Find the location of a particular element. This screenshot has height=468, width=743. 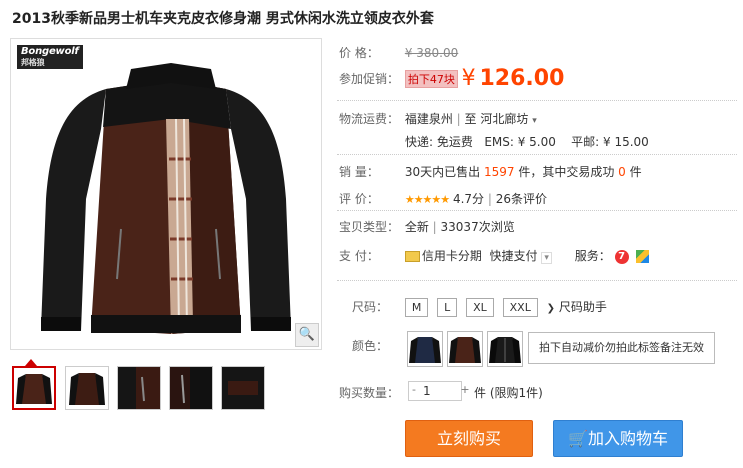

review-count-link: 26条评价 is located at coordinates (521, 199).